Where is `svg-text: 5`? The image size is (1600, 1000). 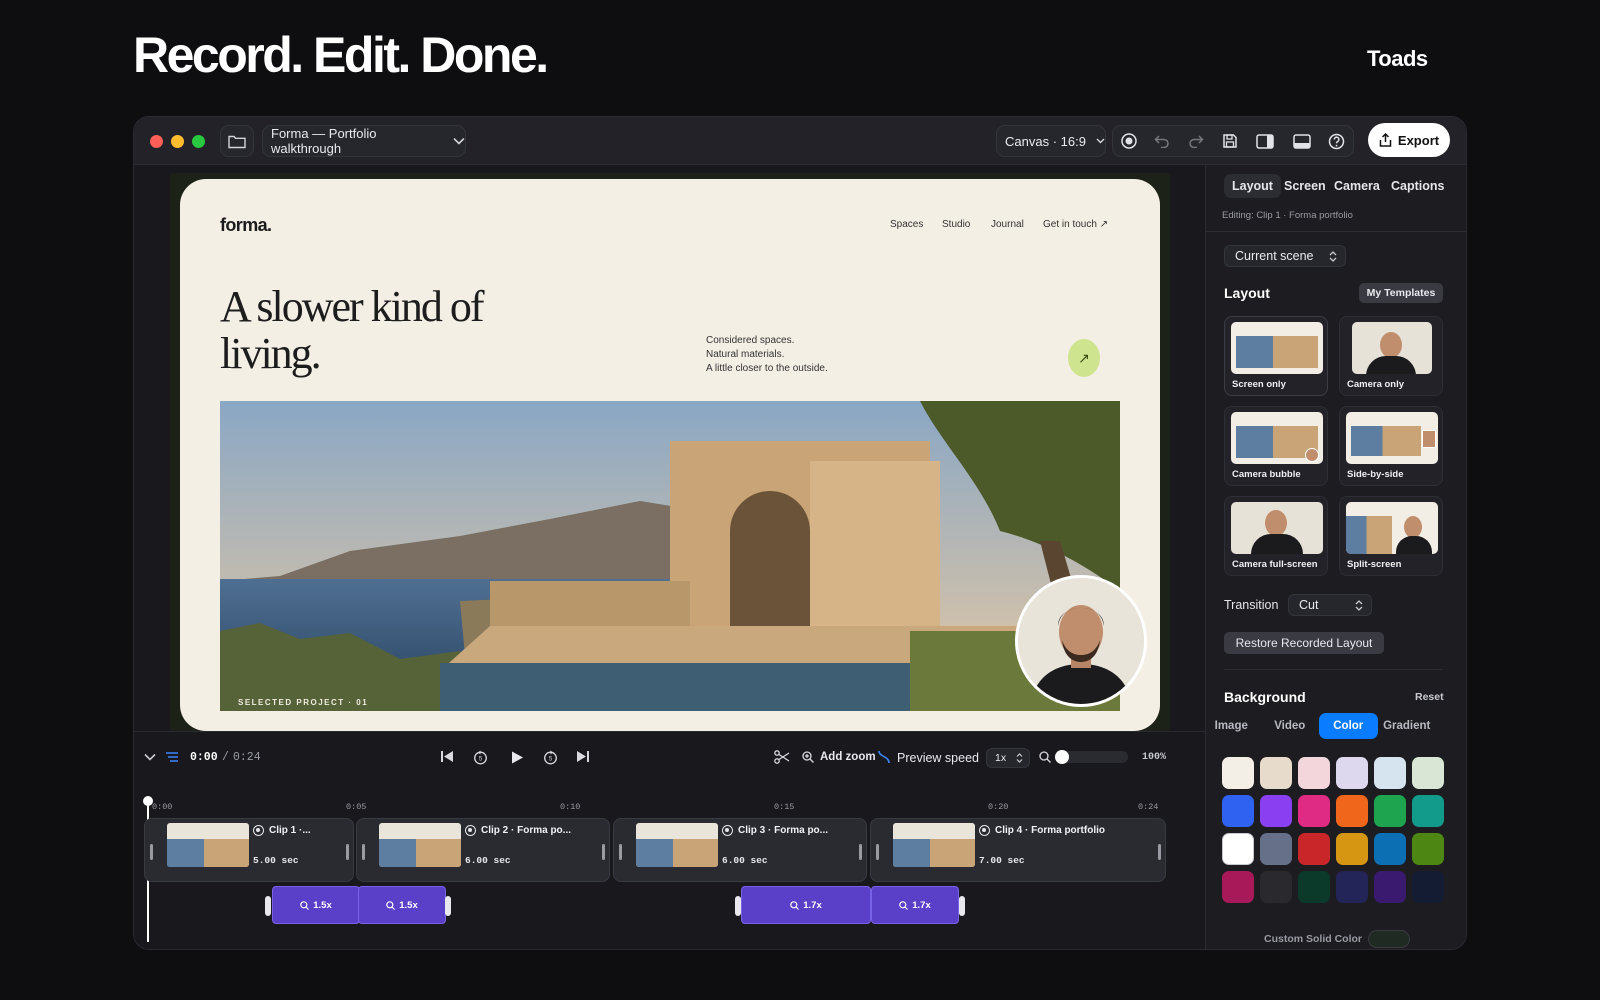 svg-text: 5 is located at coordinates (481, 760).